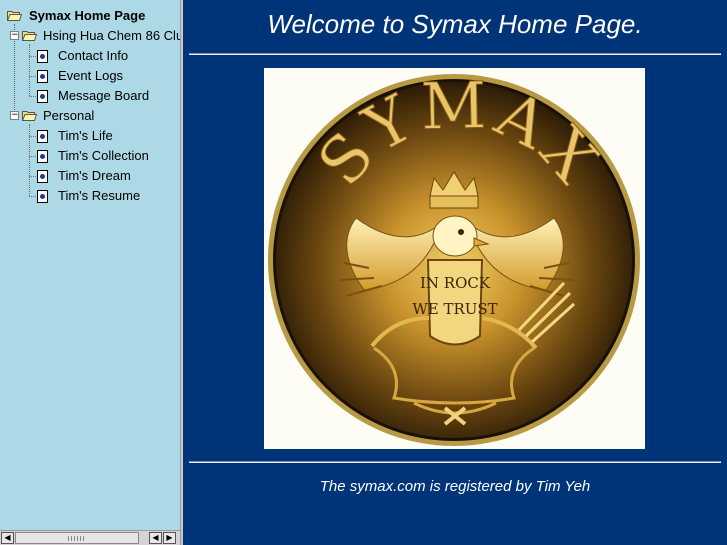 The width and height of the screenshot is (727, 545). Describe the element at coordinates (454, 309) in the screenshot. I see `logo-motto-line2: WE TRUST` at that location.